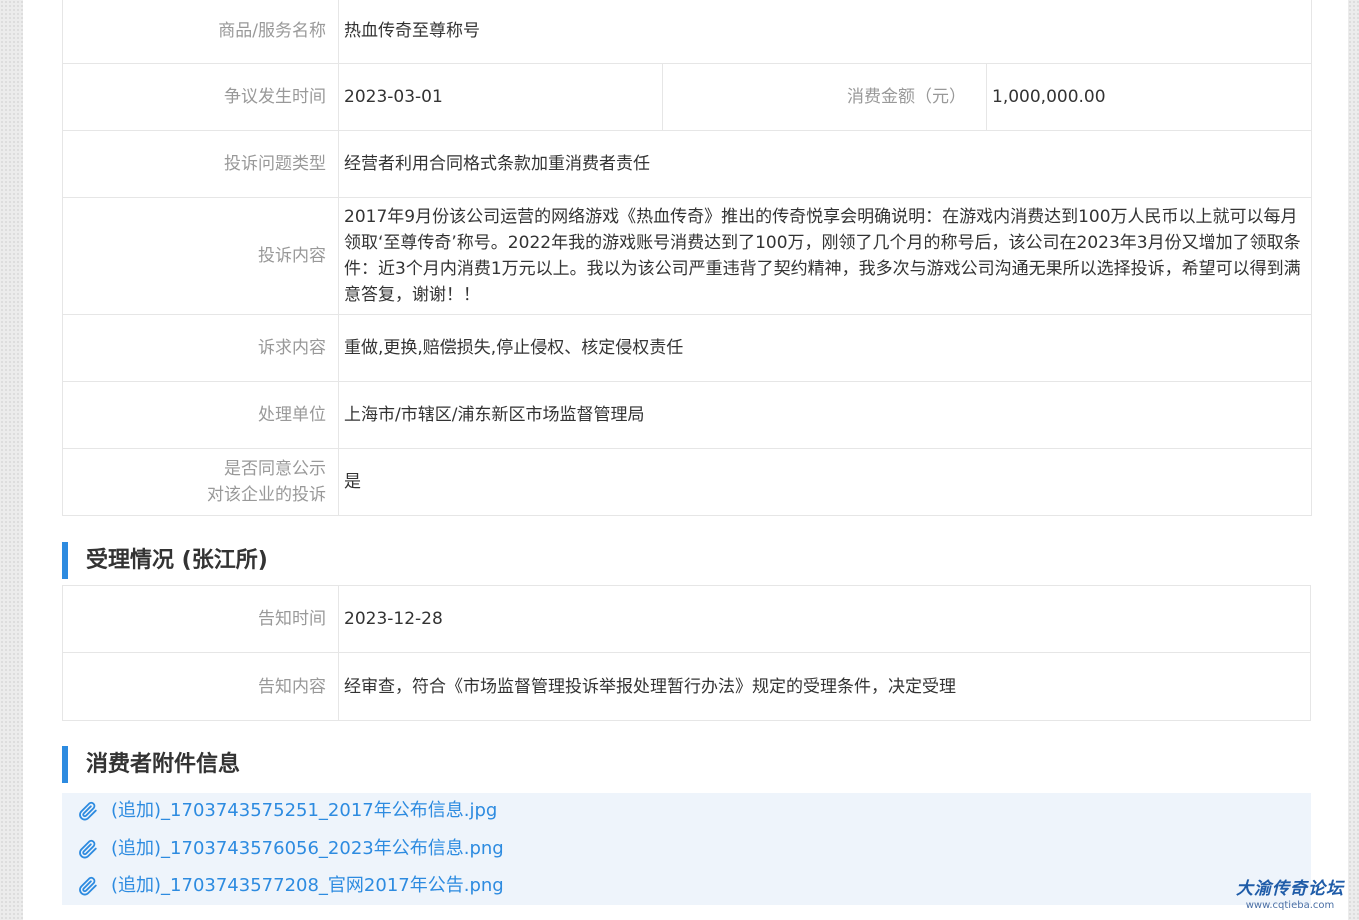 This screenshot has height=920, width=1359. I want to click on dispute-time-value: 2023-03-01, so click(500, 97).